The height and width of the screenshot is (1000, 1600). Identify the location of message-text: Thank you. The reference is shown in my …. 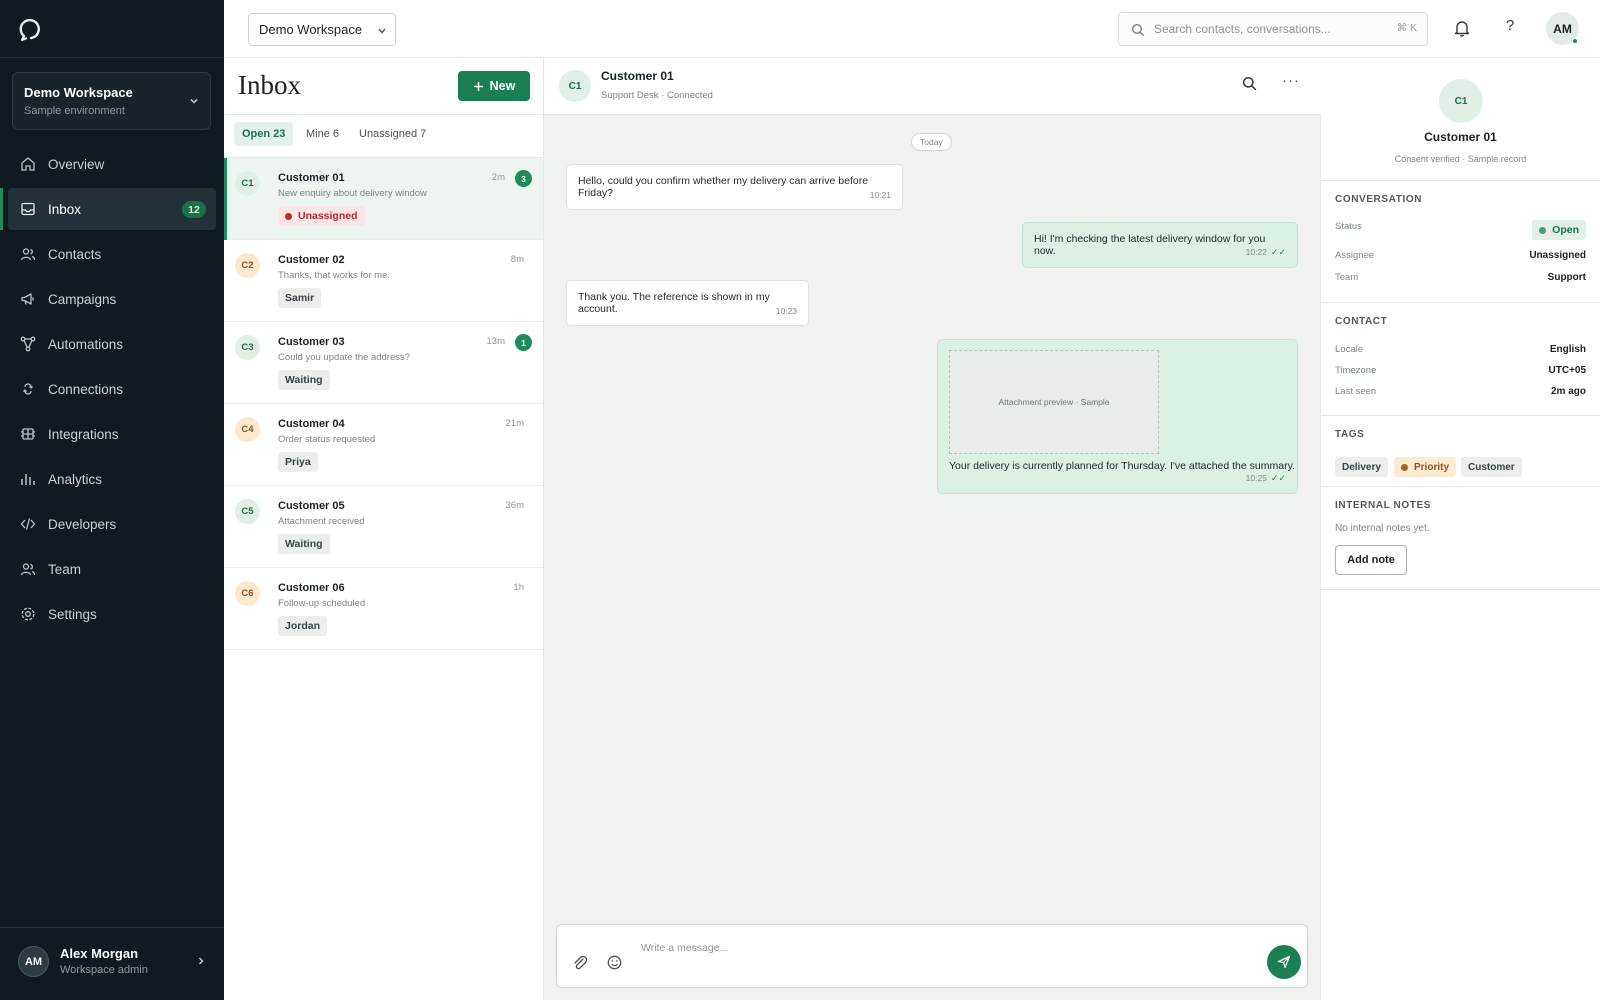
(674, 303).